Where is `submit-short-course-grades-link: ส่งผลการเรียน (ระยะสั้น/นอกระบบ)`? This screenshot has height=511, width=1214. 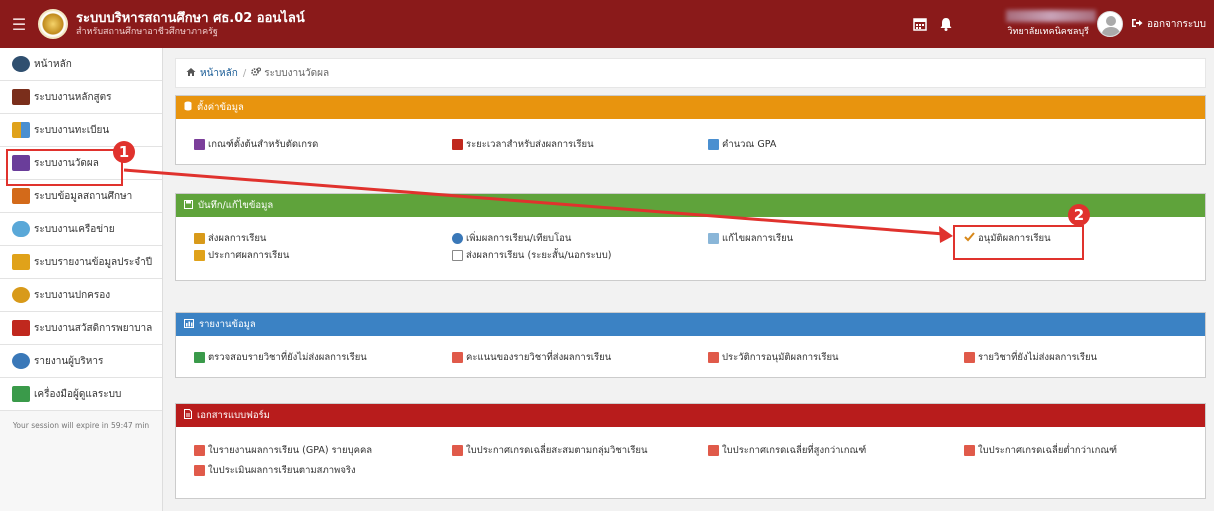 submit-short-course-grades-link: ส่งผลการเรียน (ระยะสั้น/นอกระบบ) is located at coordinates (531, 255).